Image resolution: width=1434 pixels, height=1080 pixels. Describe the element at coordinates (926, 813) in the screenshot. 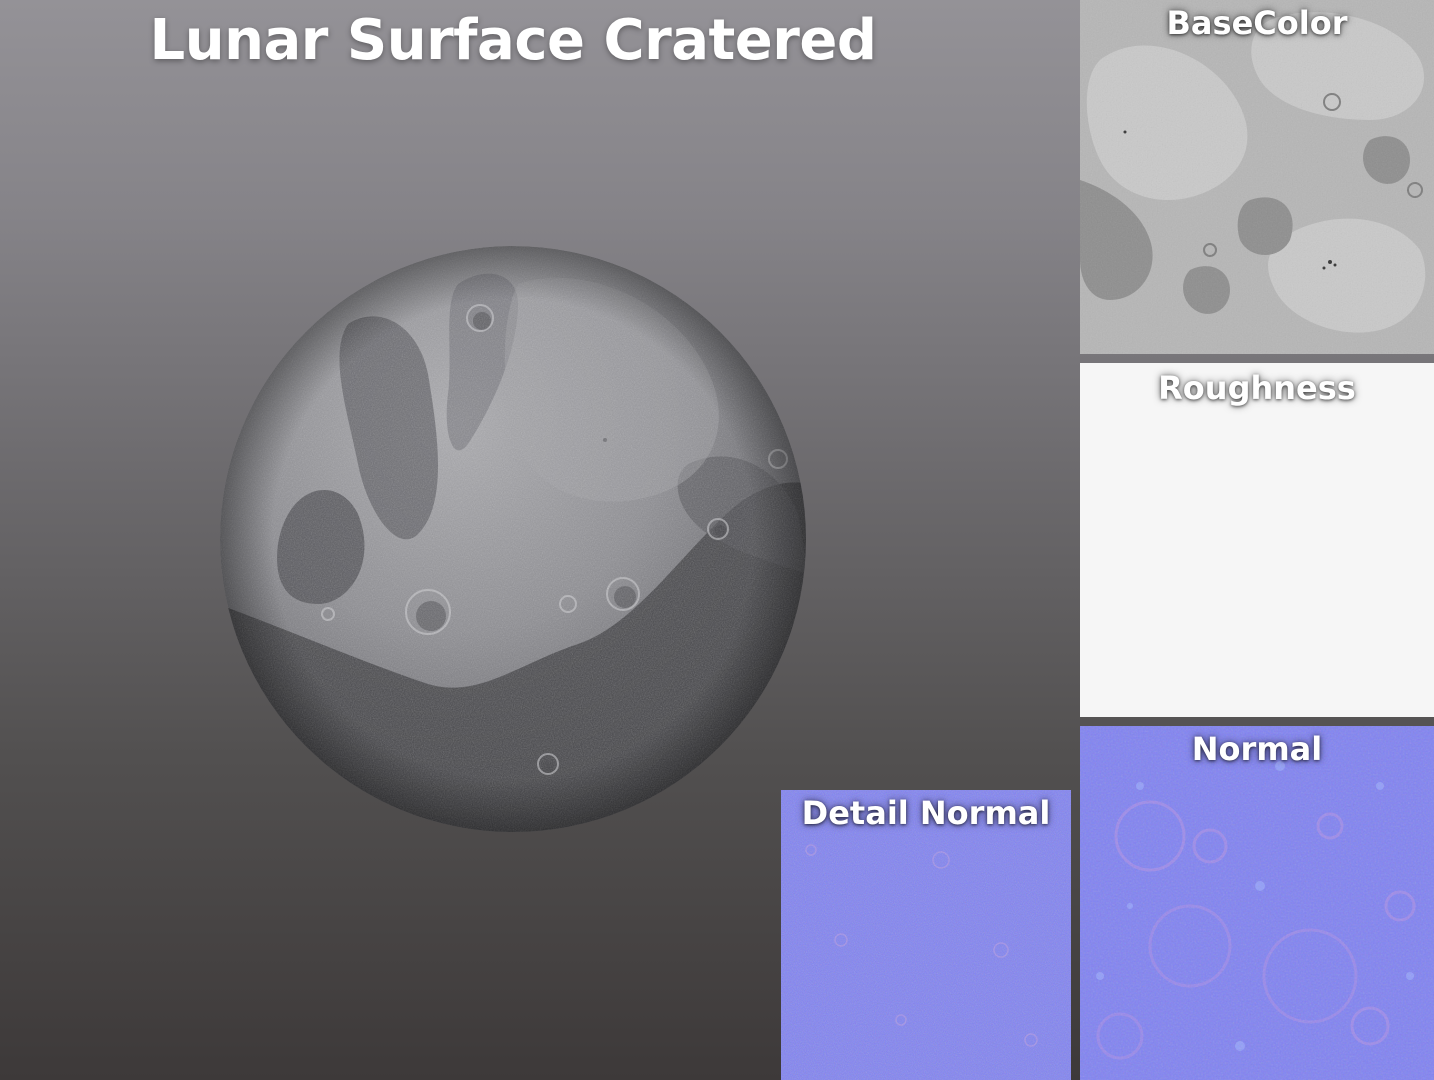

I see `detail-normal-label: Detail Normal` at that location.